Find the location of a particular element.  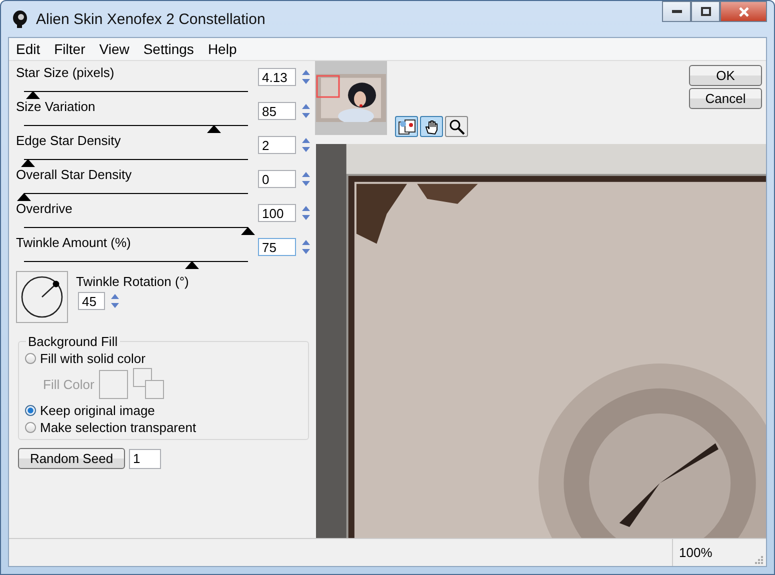

close-icon is located at coordinates (743, 11).